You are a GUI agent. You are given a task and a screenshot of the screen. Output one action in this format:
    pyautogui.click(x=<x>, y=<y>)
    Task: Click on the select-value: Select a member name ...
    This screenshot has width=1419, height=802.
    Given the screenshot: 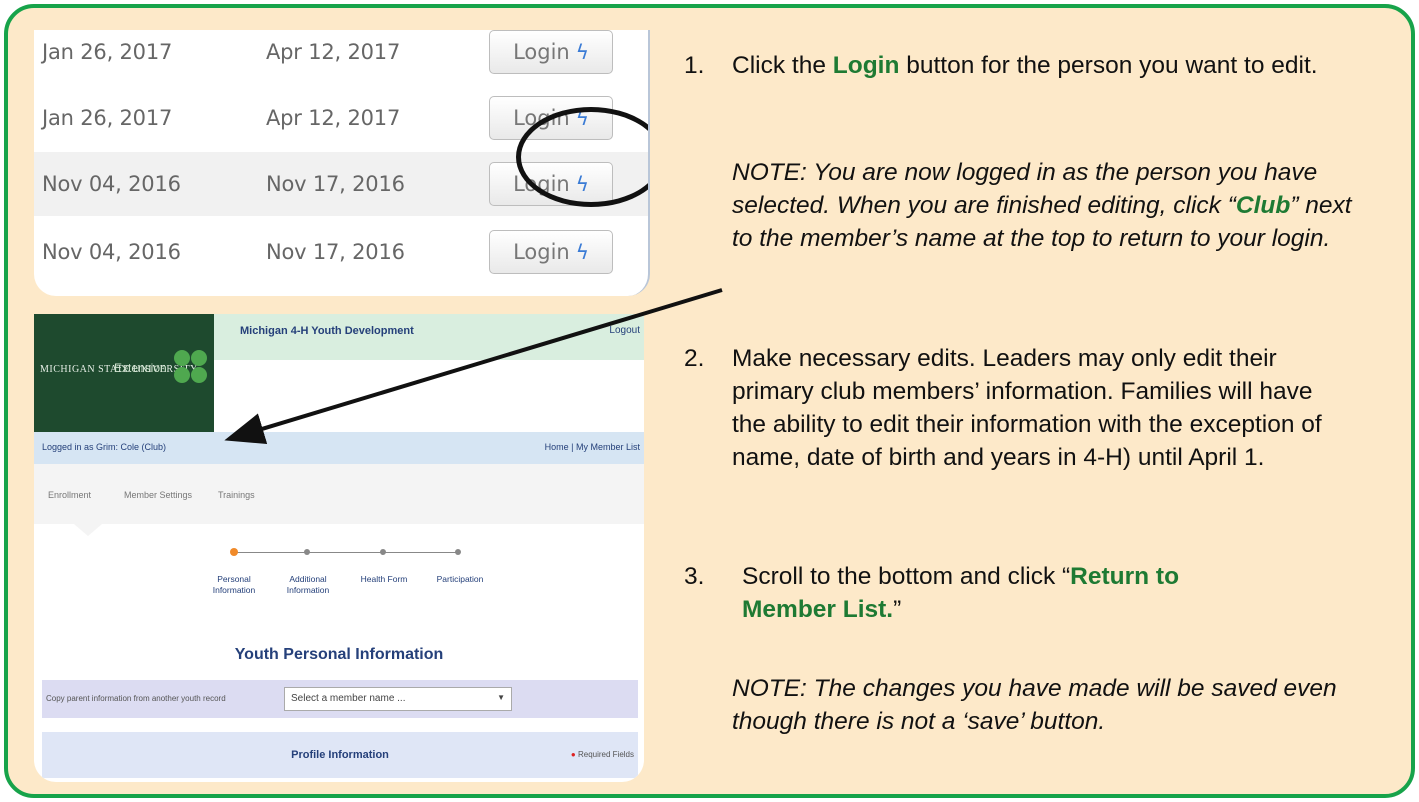 What is the action you would take?
    pyautogui.click(x=348, y=698)
    